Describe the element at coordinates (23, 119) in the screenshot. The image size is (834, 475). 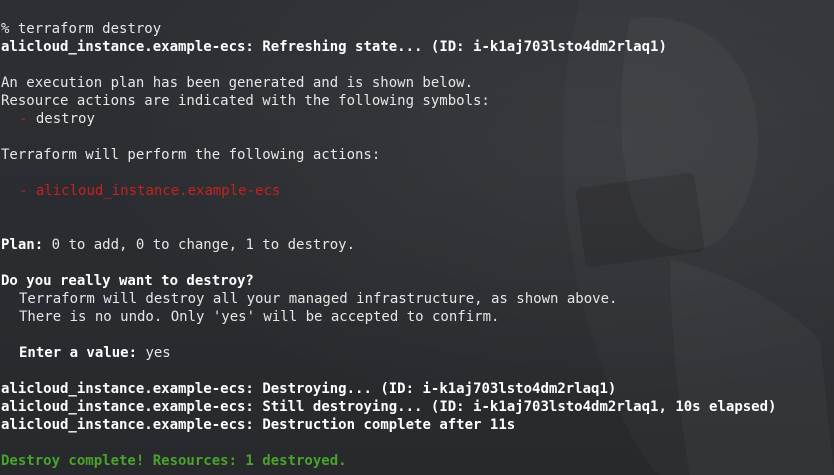
I see `destroy-symbol: -` at that location.